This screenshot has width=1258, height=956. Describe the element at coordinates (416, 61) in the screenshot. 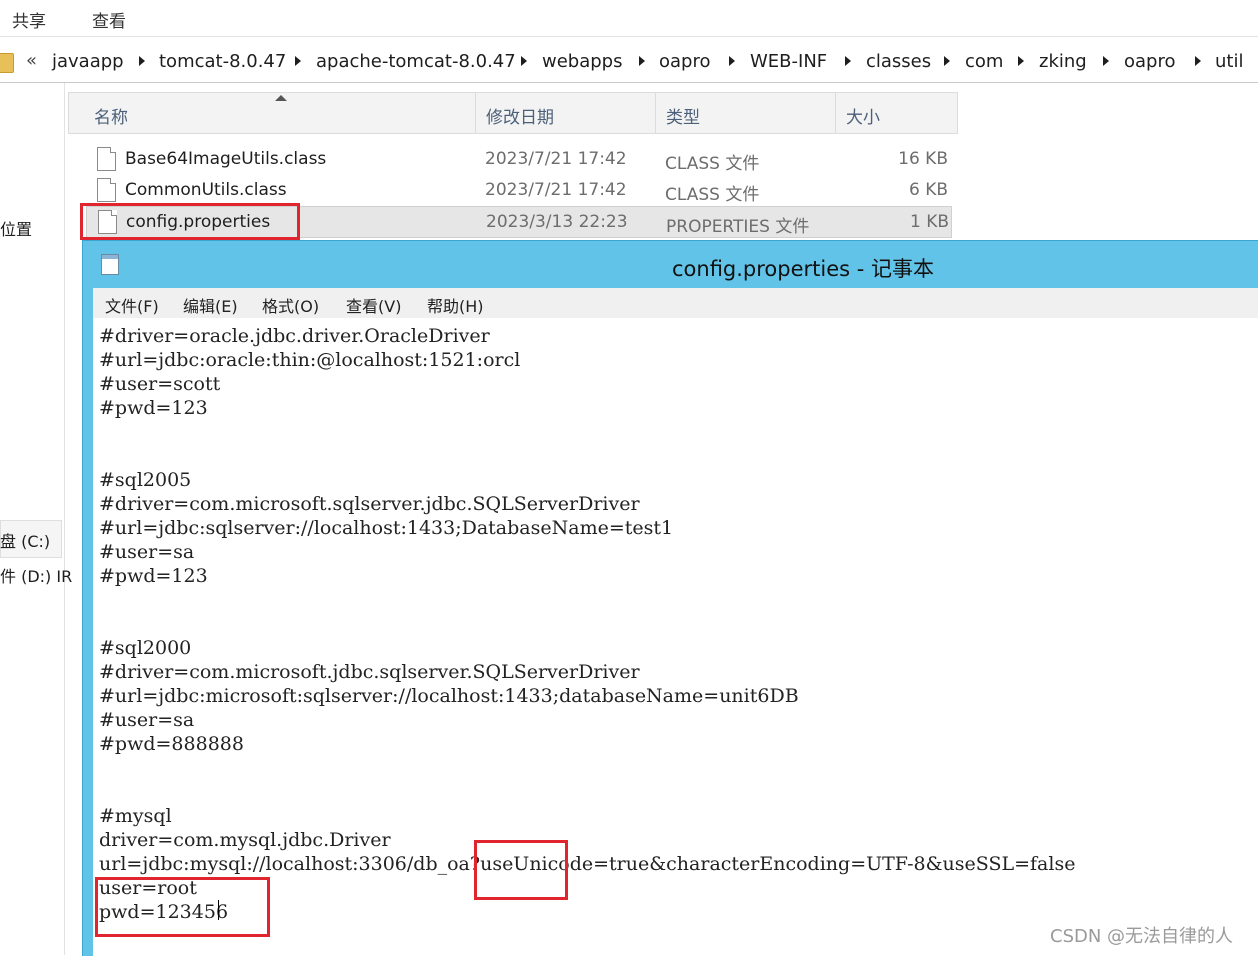

I see `breadcrumb-apache-tomcat: apache-tomcat-8.0.47` at that location.